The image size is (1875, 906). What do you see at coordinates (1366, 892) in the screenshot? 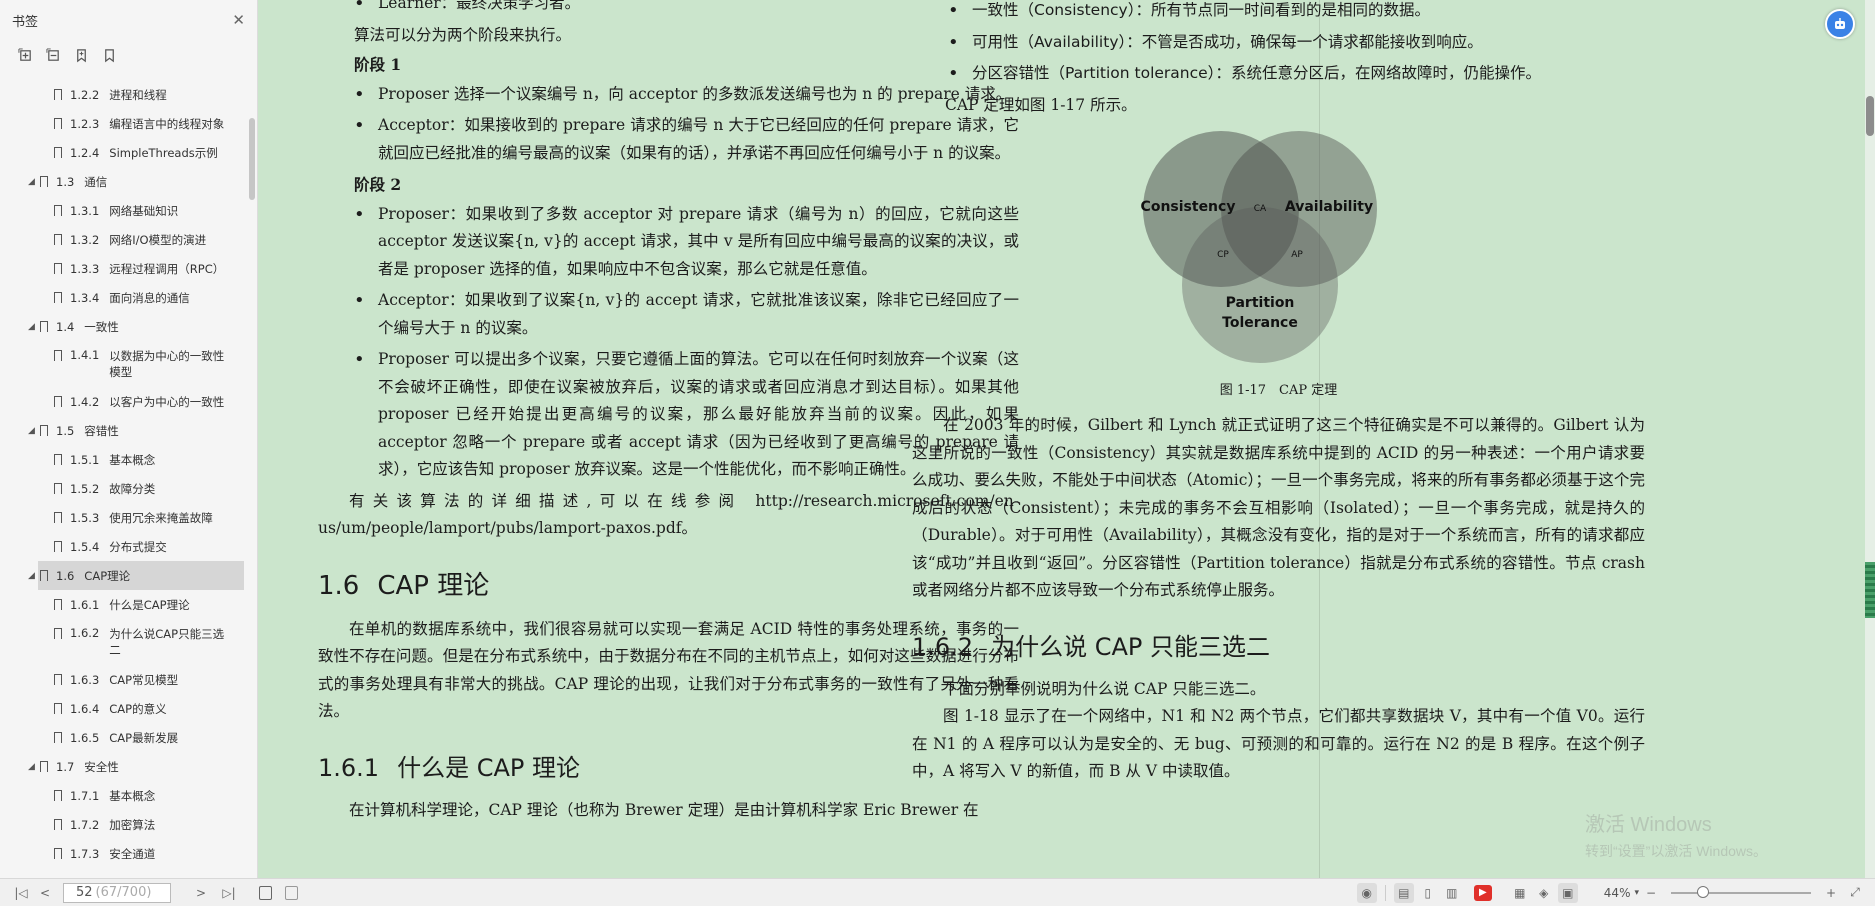
I see `eye-protection-icon: ◉` at bounding box center [1366, 892].